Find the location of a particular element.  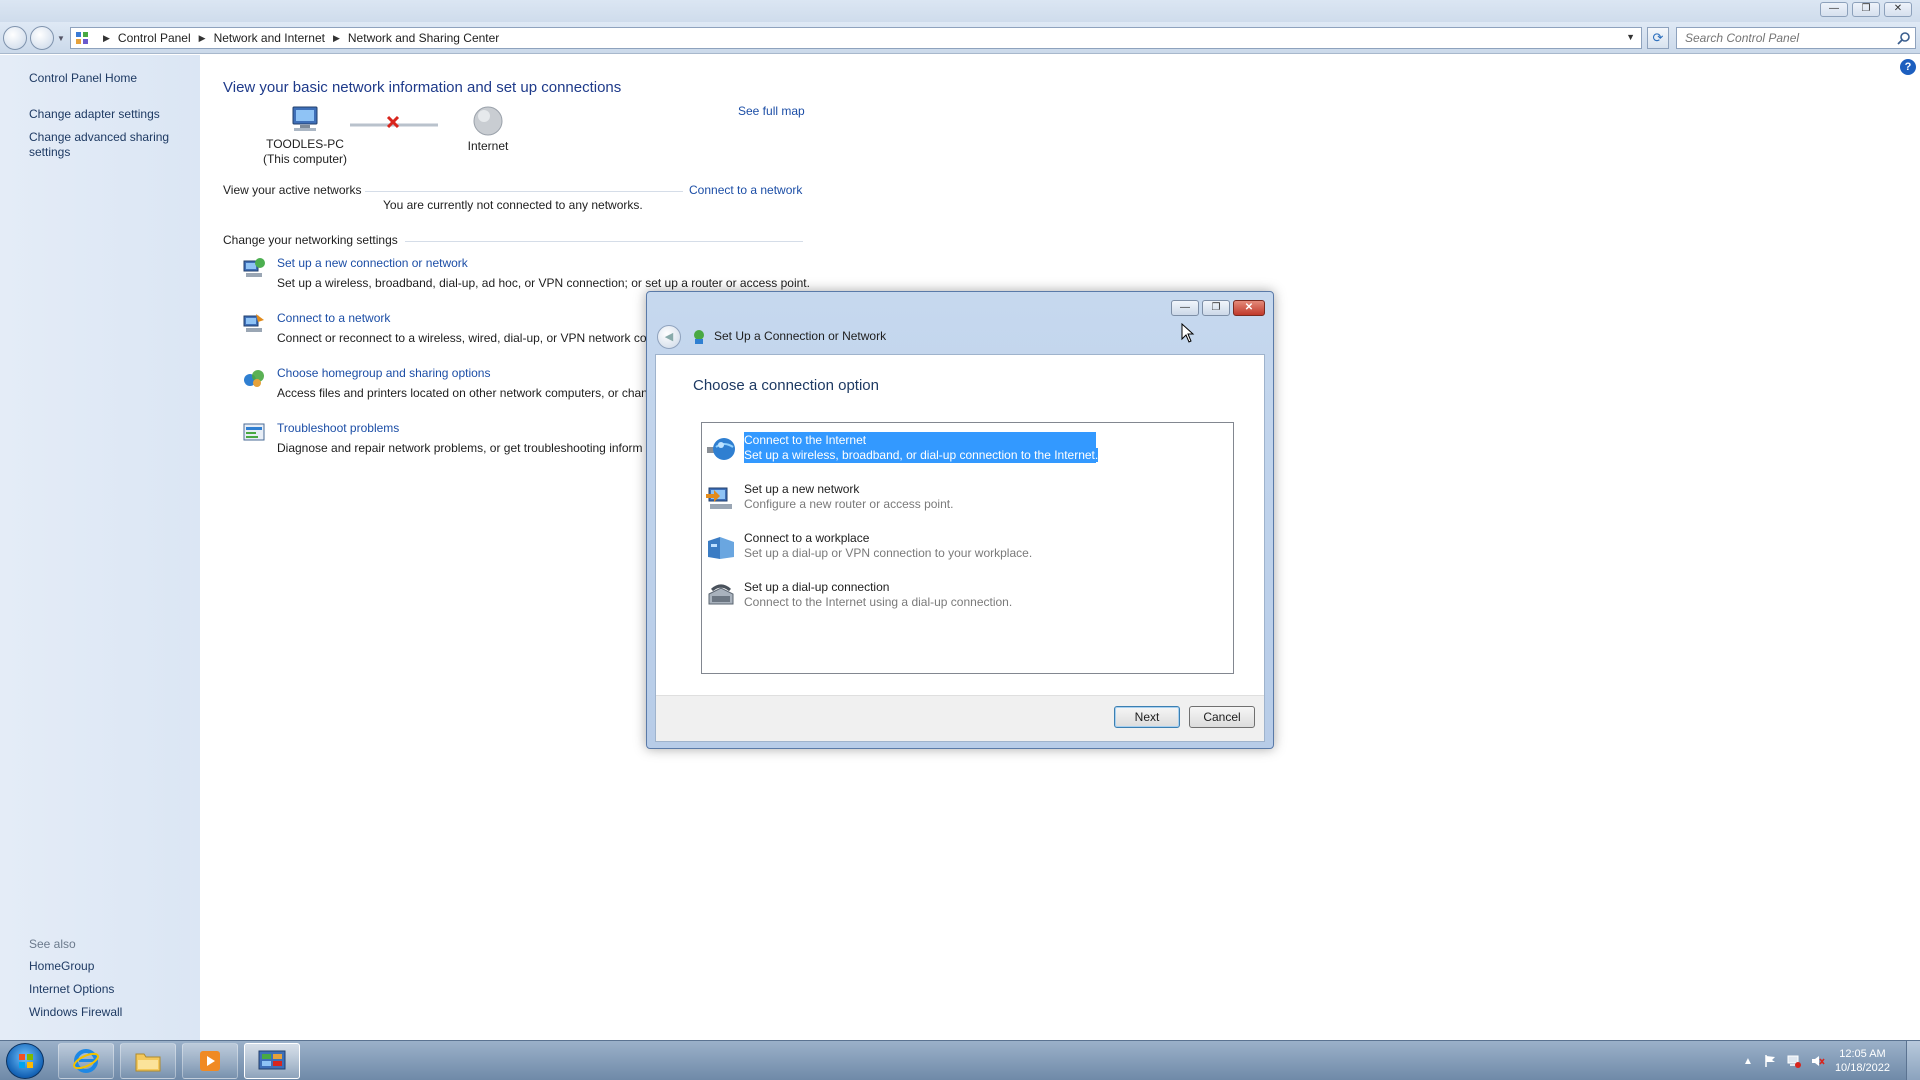

clock-date: 10/18/2022 is located at coordinates (1862, 1068).